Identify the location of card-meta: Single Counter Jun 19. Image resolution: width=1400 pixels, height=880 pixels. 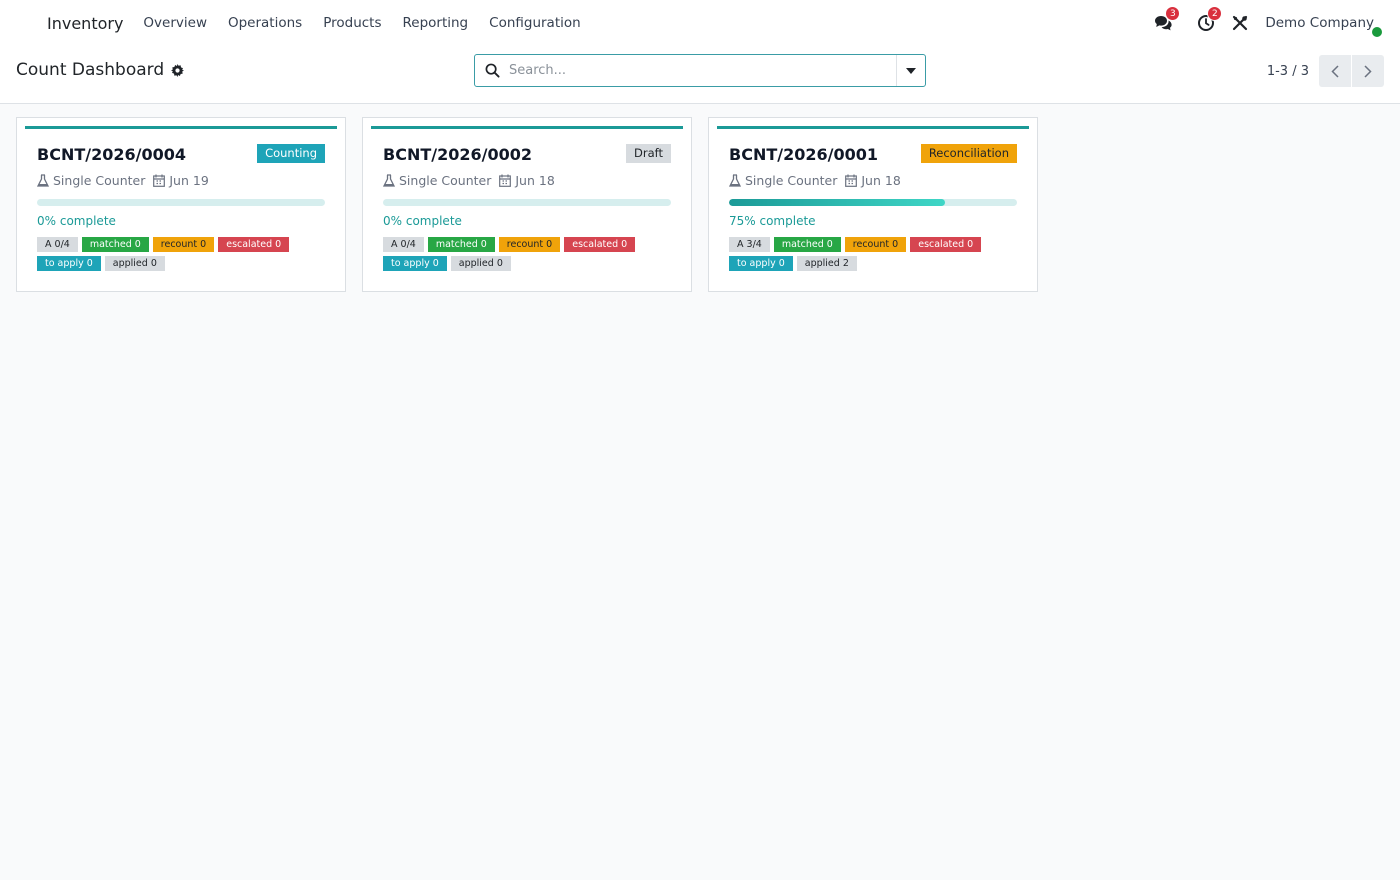
(181, 180).